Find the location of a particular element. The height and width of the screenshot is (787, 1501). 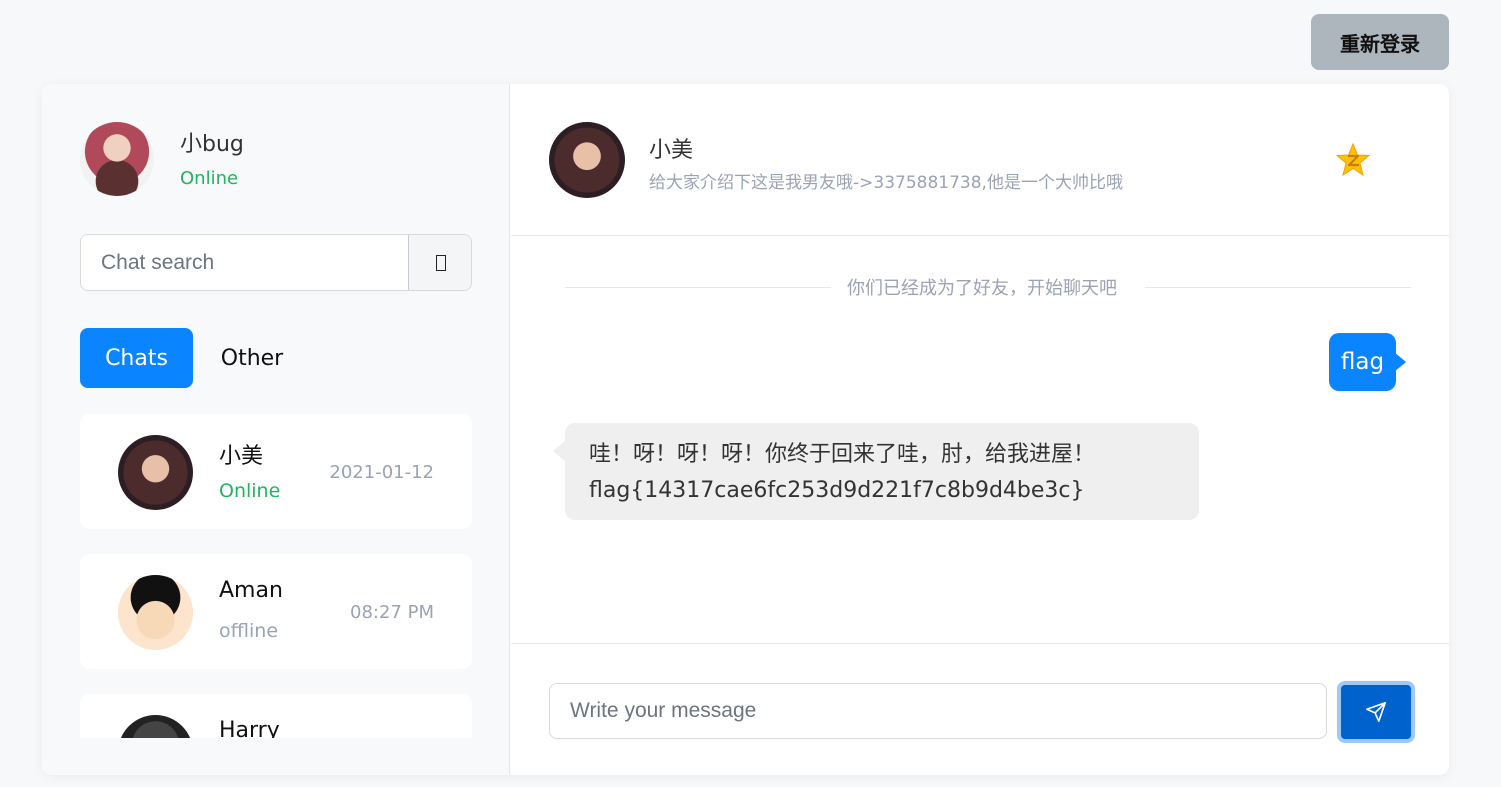

peer-name: 小美 is located at coordinates (671, 150).